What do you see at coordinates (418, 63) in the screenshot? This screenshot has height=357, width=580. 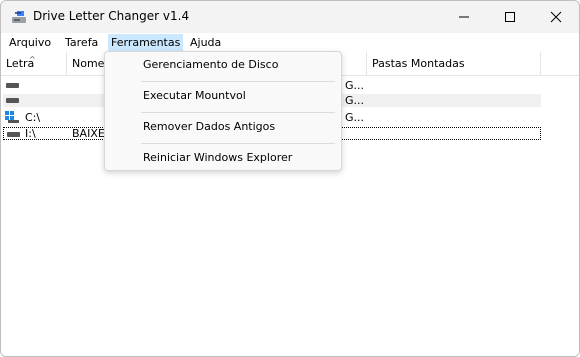 I see `column-pastas-label: Pastas Montadas` at bounding box center [418, 63].